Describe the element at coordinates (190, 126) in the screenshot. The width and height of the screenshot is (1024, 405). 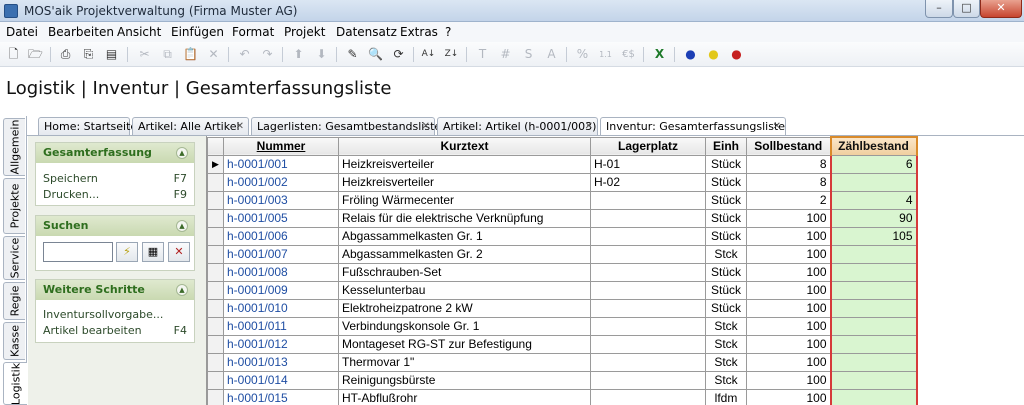
I see `tab-artikel-alle: Artikel: Alle Artikel ✕` at that location.